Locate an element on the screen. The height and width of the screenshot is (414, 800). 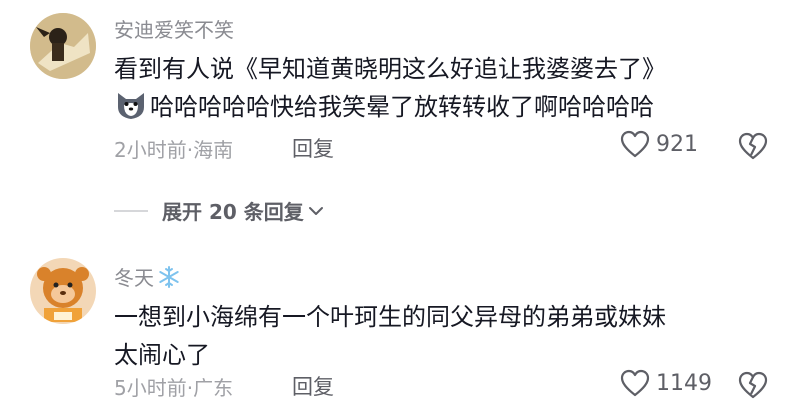
like-count: 1149 is located at coordinates (684, 383).